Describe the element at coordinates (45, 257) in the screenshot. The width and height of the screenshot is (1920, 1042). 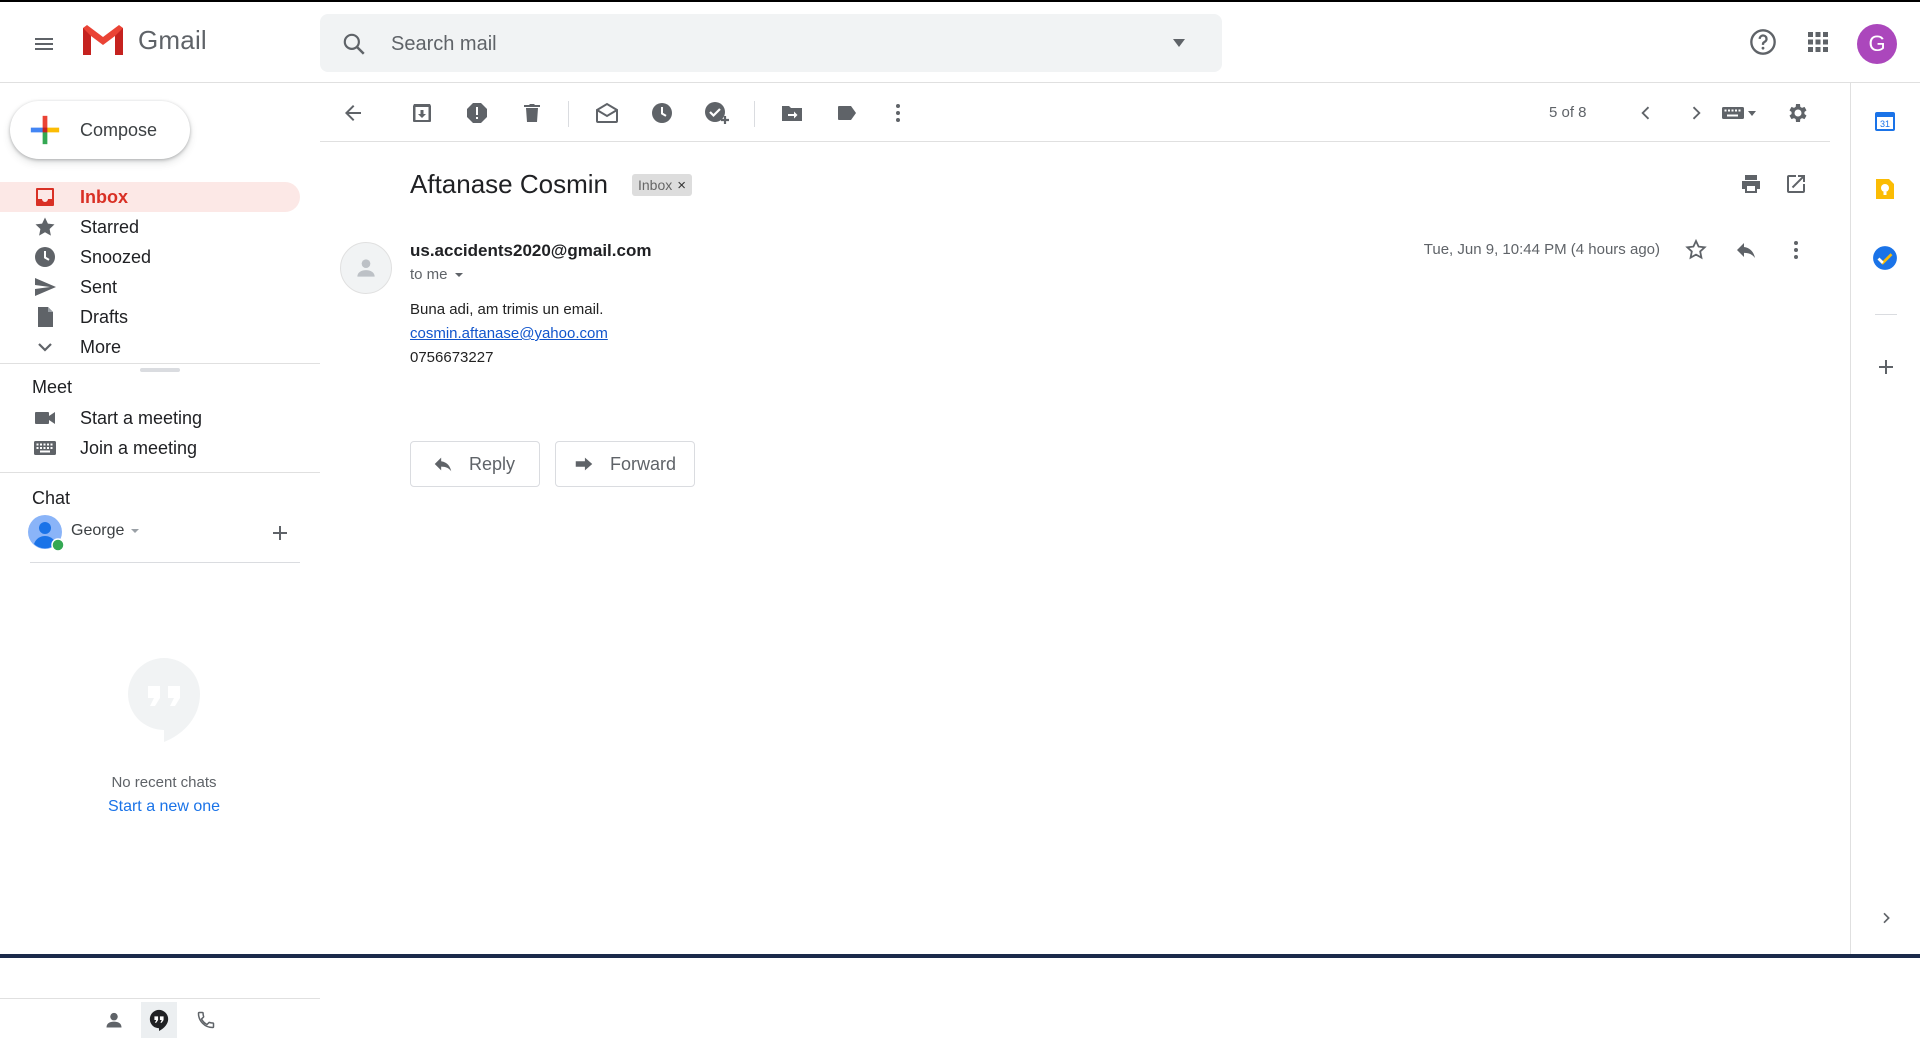
I see `clock-icon` at that location.